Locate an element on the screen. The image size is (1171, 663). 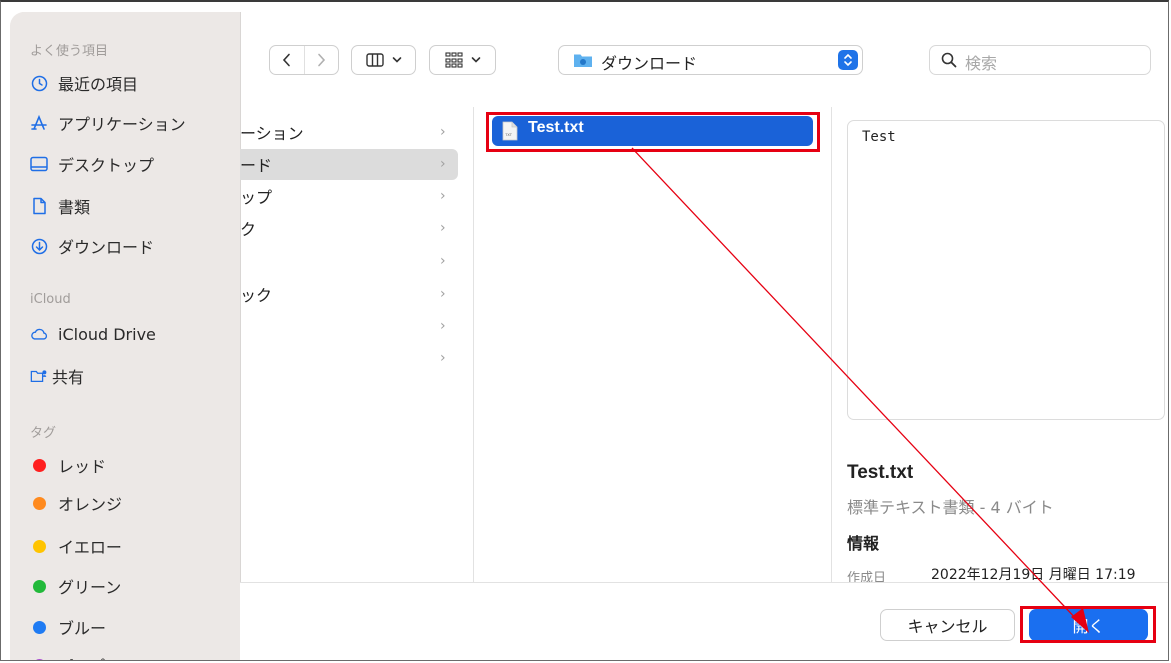
sidebar-item-documents: 書類 is located at coordinates (130, 206).